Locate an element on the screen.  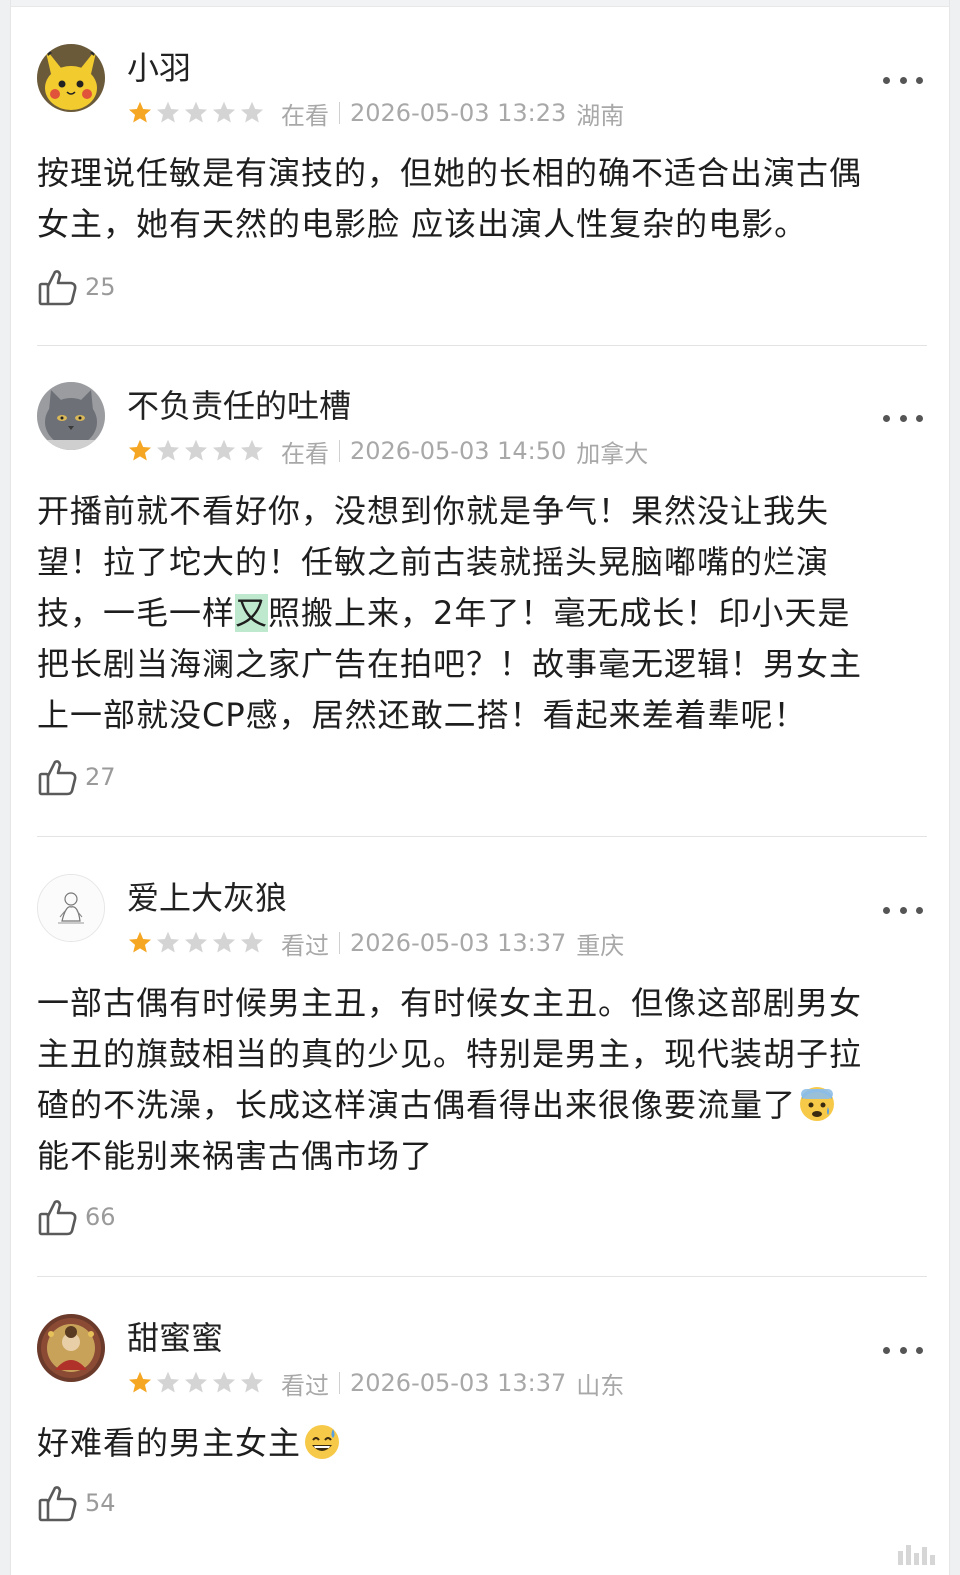
top-edge is located at coordinates (480, 3).